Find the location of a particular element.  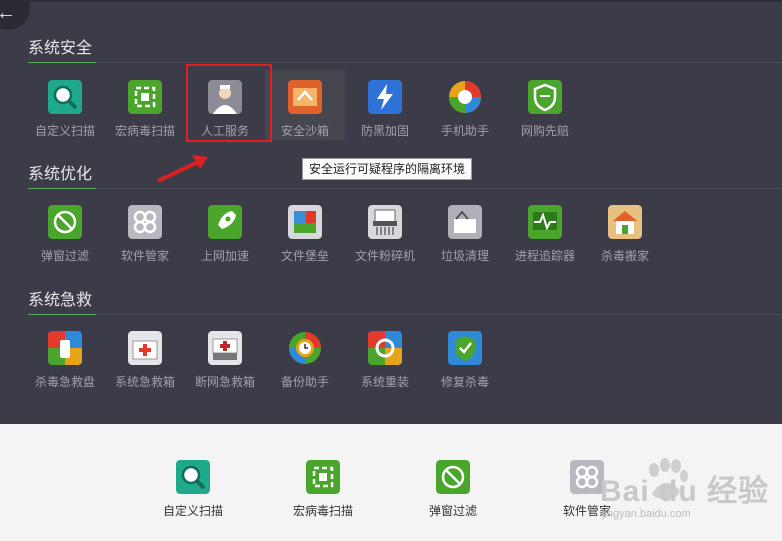

sandbox-icon is located at coordinates (305, 97).